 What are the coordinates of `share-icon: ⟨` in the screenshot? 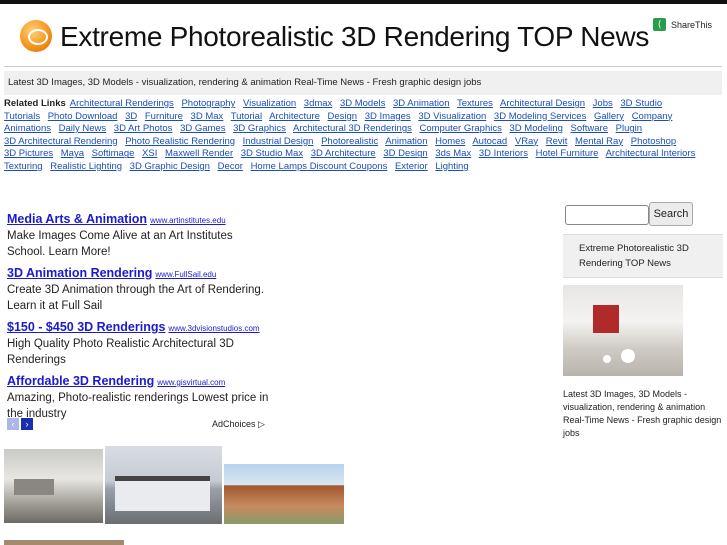 It's located at (659, 24).